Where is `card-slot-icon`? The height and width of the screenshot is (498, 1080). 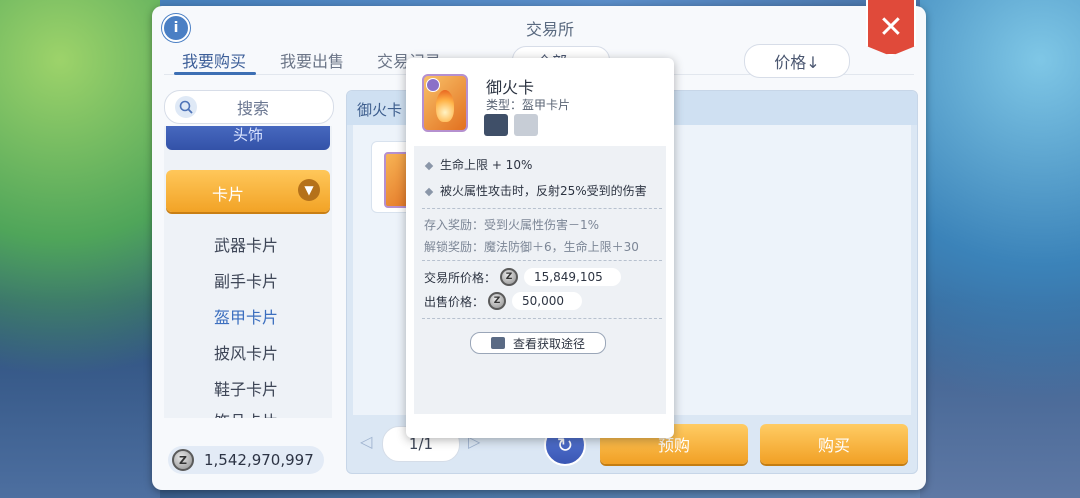
card-slot-icon is located at coordinates (526, 125).